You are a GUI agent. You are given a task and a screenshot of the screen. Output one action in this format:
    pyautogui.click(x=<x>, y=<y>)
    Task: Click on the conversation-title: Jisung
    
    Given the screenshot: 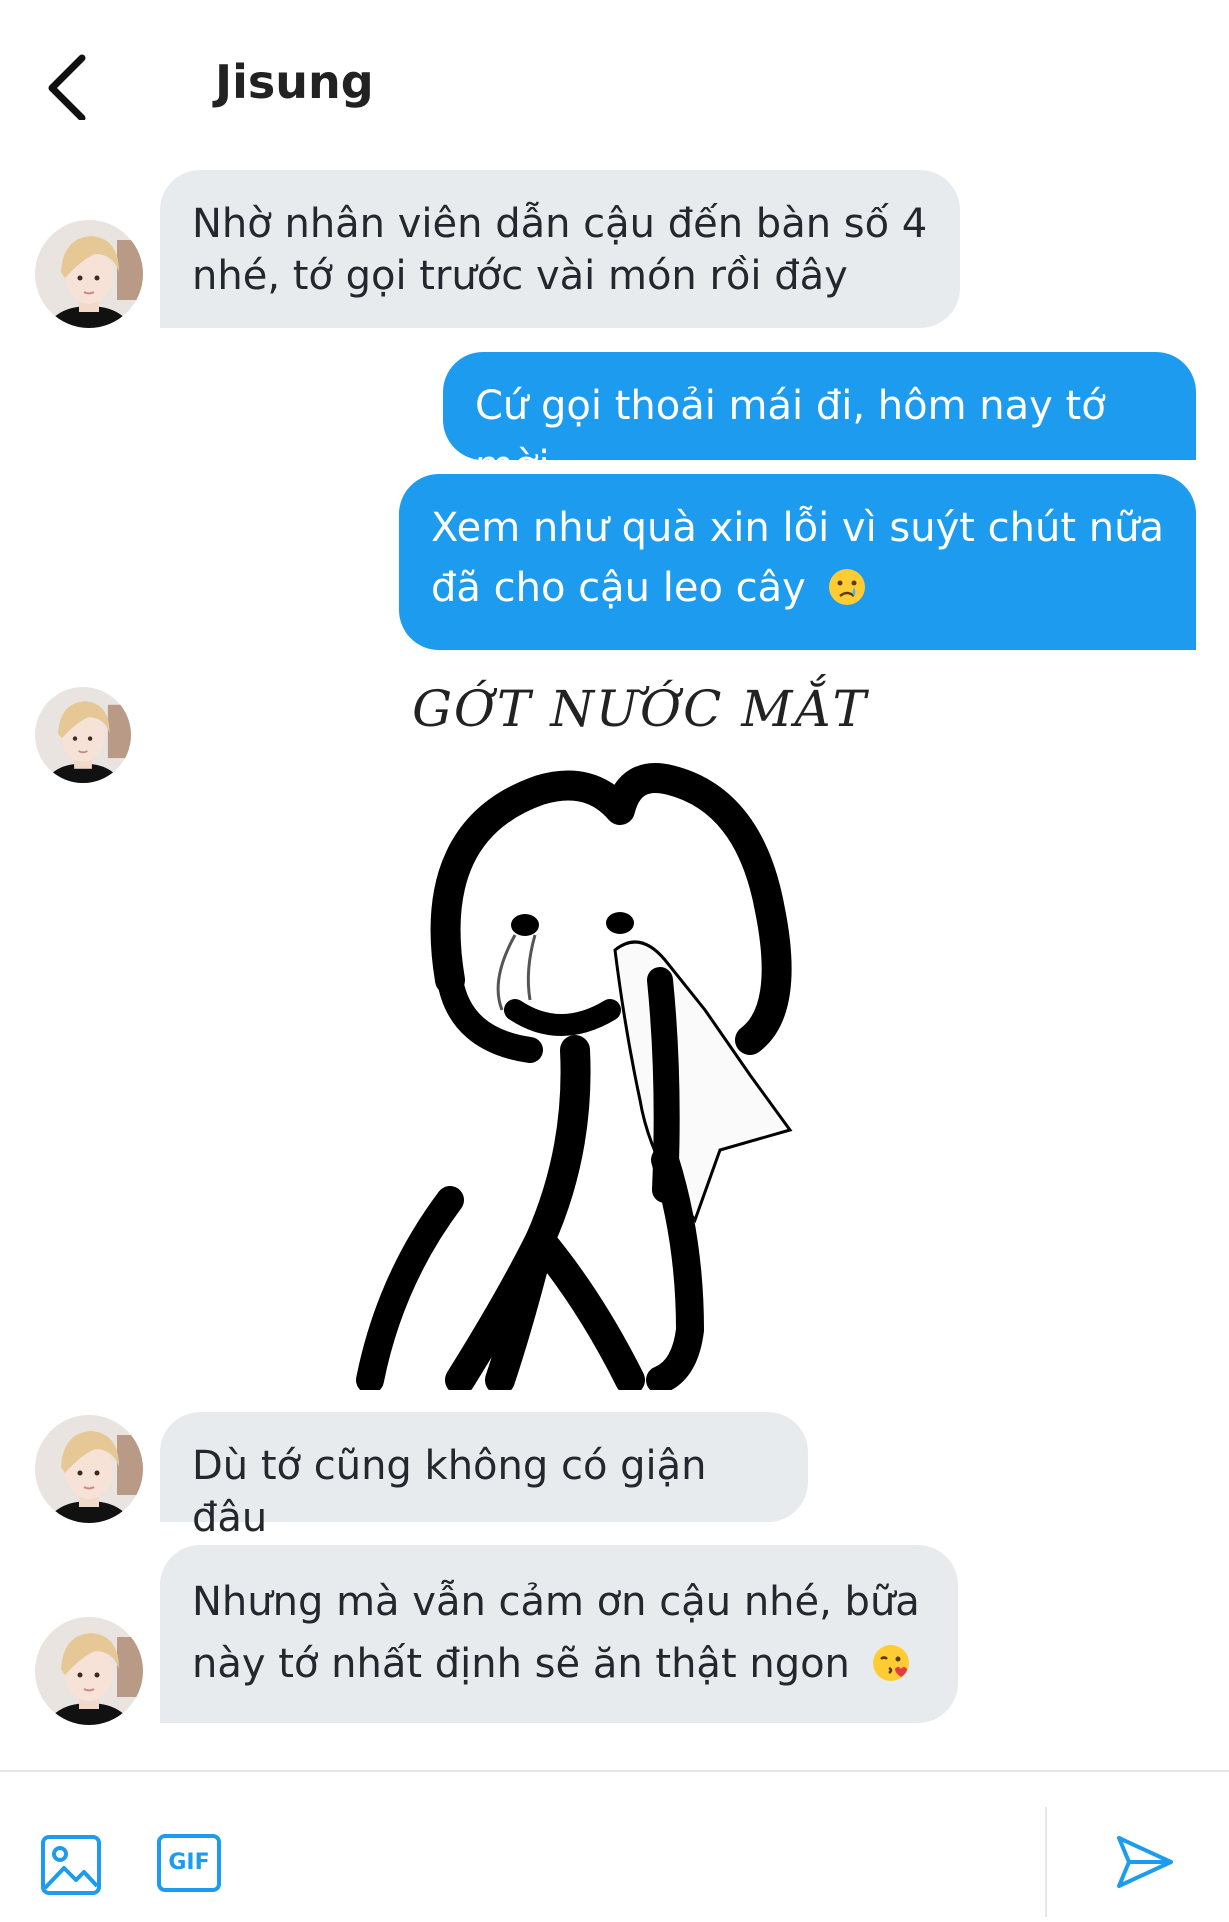 What is the action you would take?
    pyautogui.click(x=294, y=82)
    